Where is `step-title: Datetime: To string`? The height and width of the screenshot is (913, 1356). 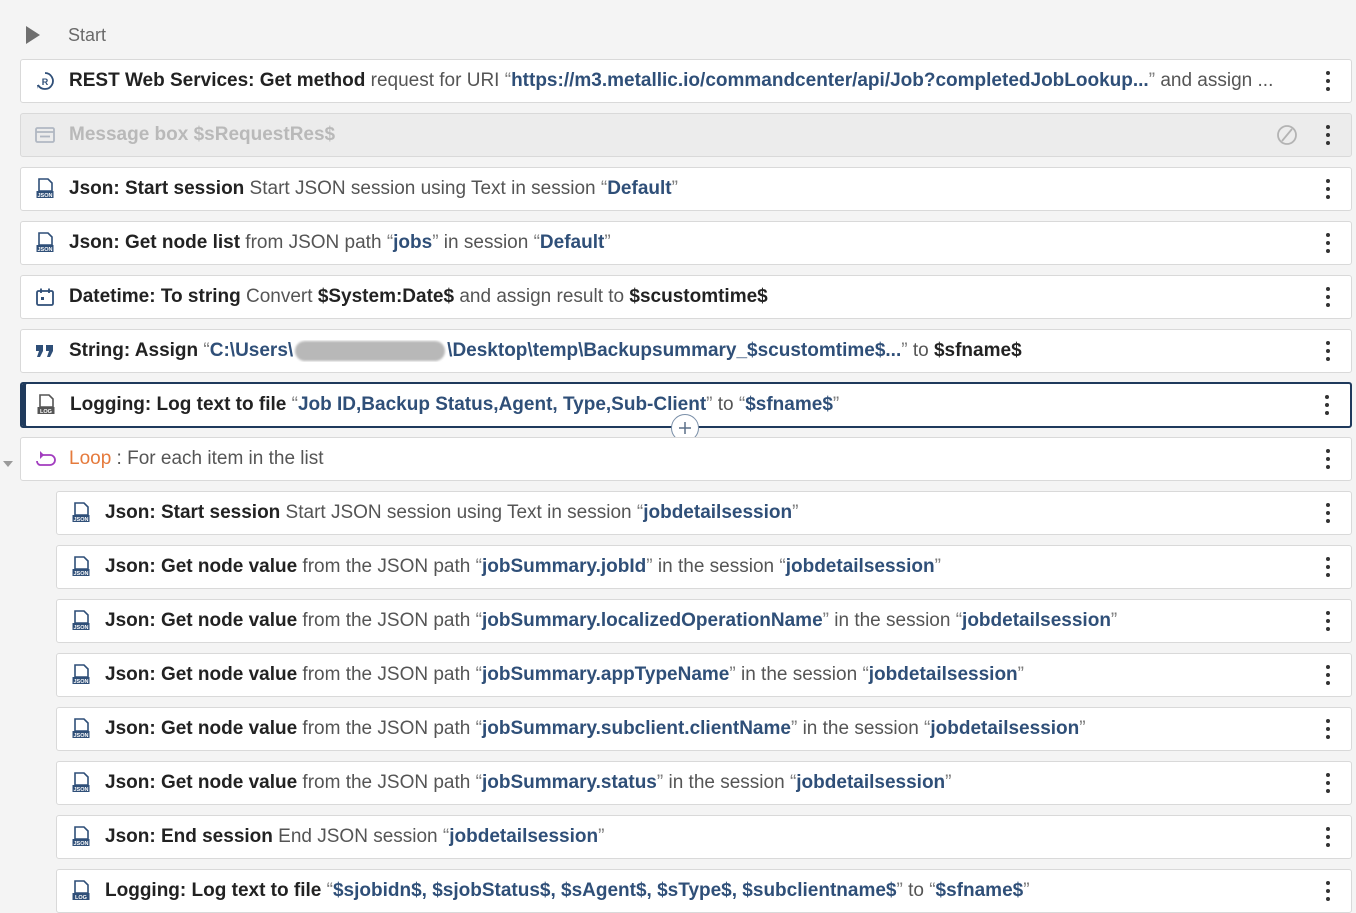
step-title: Datetime: To string is located at coordinates (155, 296).